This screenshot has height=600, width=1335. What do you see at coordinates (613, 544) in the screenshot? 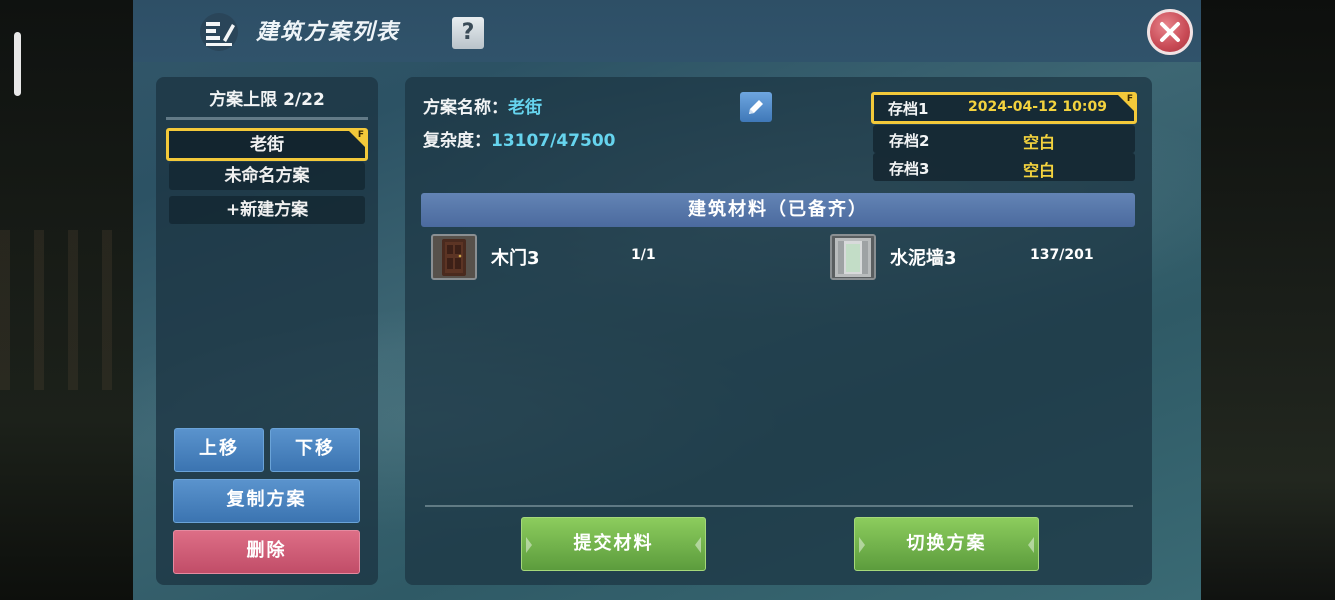
I see `submit-materials-button: 提交材料` at bounding box center [613, 544].